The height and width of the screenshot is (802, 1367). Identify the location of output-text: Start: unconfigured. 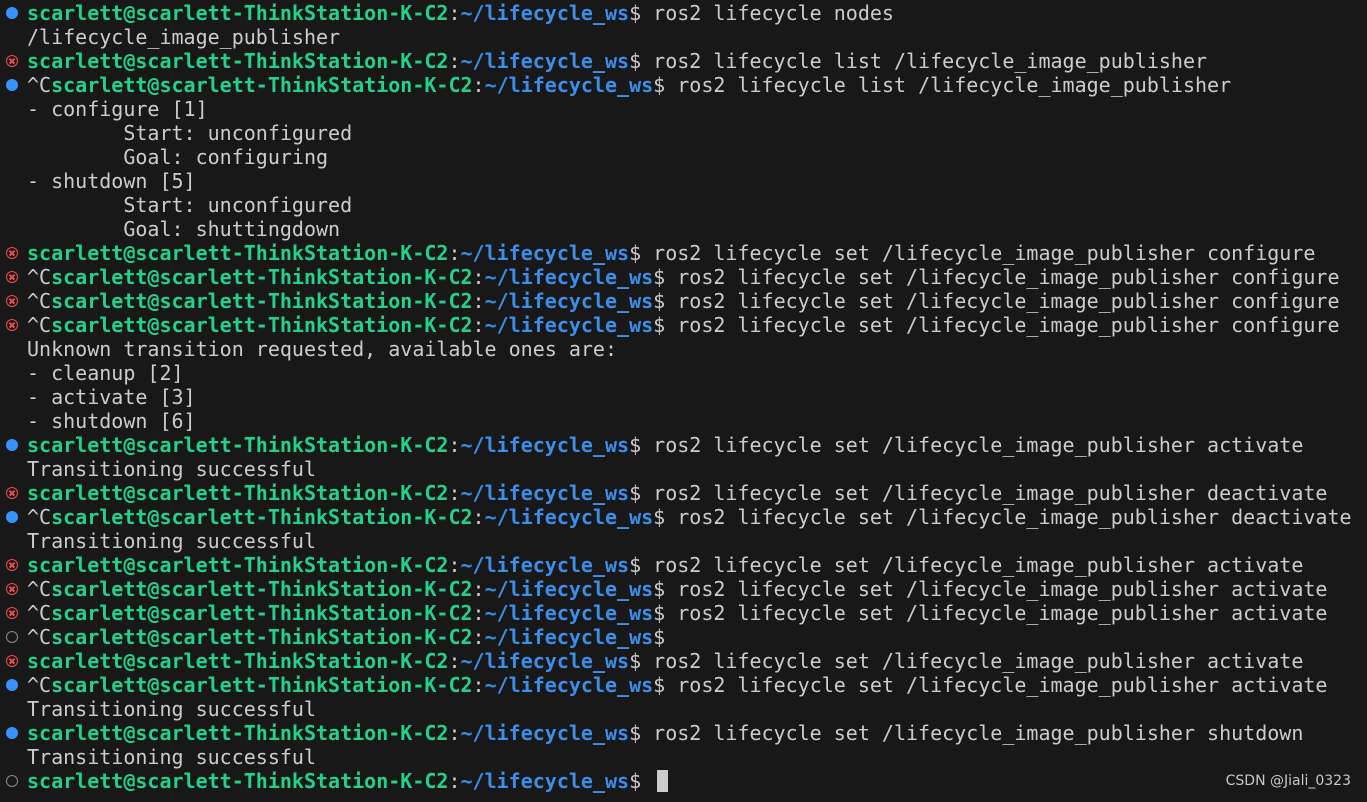
(190, 133).